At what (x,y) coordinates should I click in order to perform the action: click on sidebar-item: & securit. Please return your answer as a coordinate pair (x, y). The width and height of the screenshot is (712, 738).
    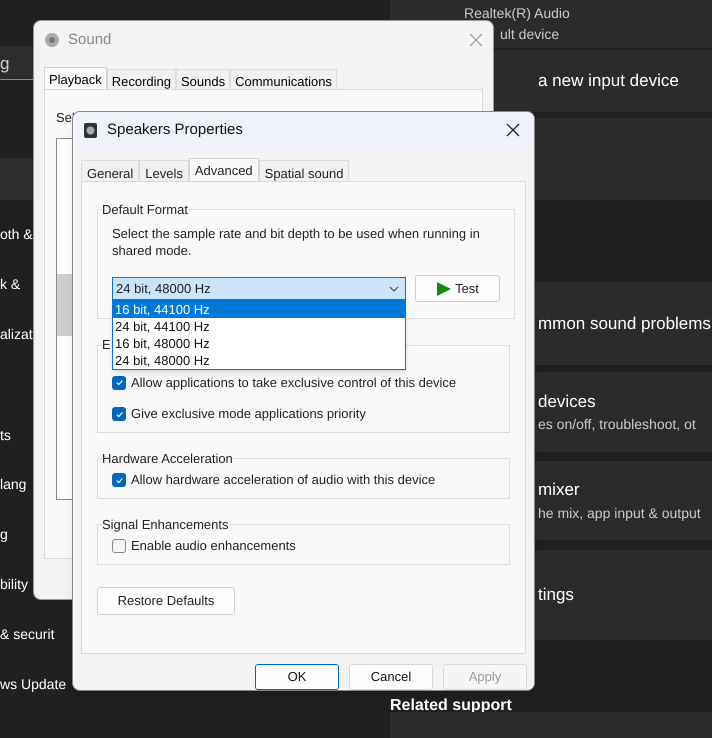
    Looking at the image, I should click on (27, 634).